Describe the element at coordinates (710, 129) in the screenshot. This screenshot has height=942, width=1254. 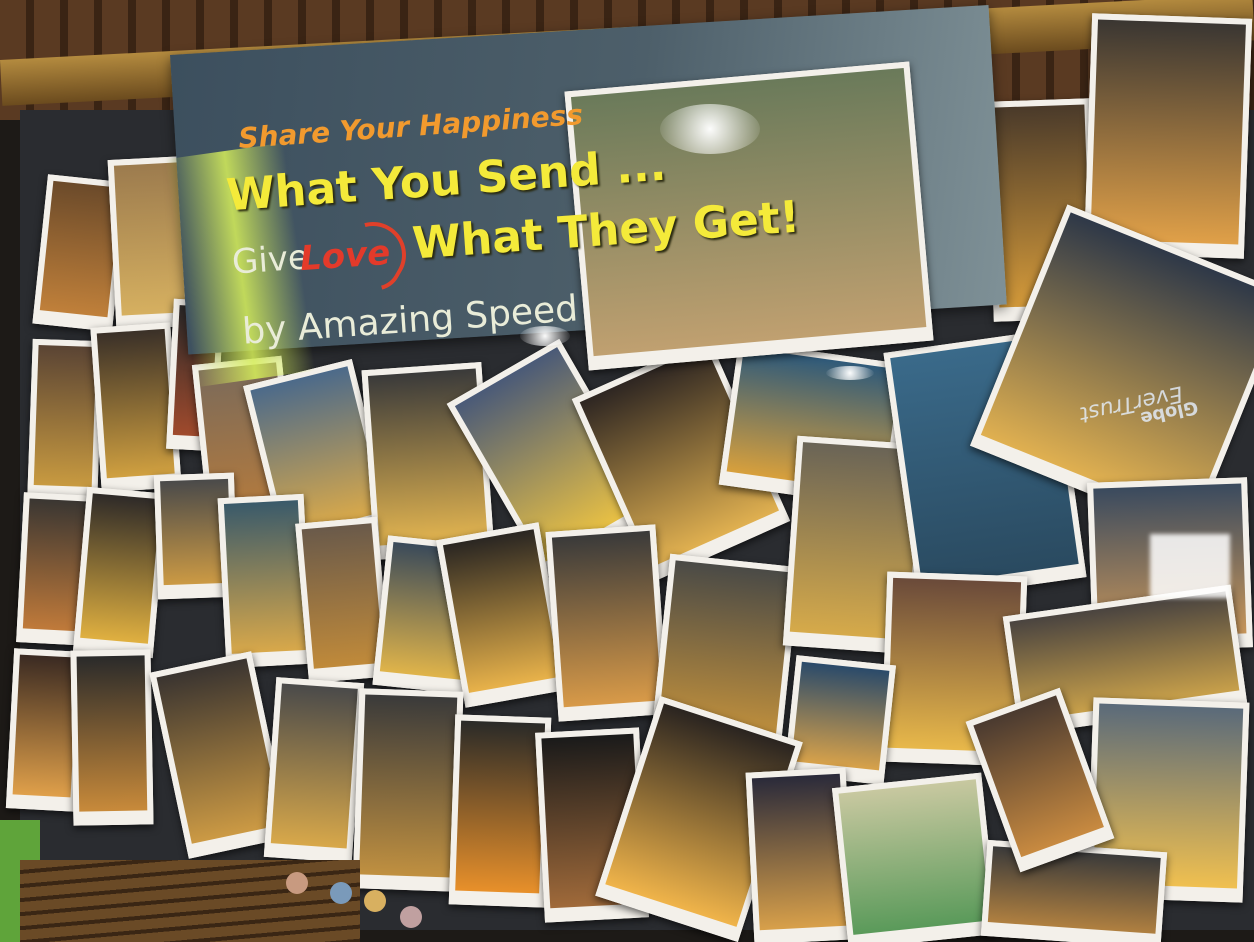
I see `ceiling-light-reflection` at that location.